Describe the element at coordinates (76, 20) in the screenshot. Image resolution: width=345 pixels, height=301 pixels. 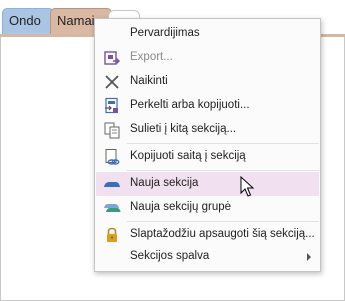
I see `section-tab-label: Namai` at that location.